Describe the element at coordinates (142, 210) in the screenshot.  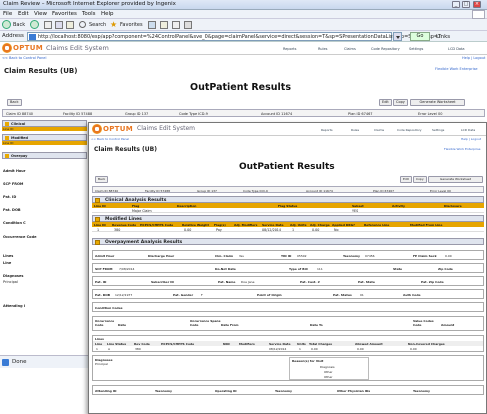
I see `clinical-flag-value: Major Claim` at that location.